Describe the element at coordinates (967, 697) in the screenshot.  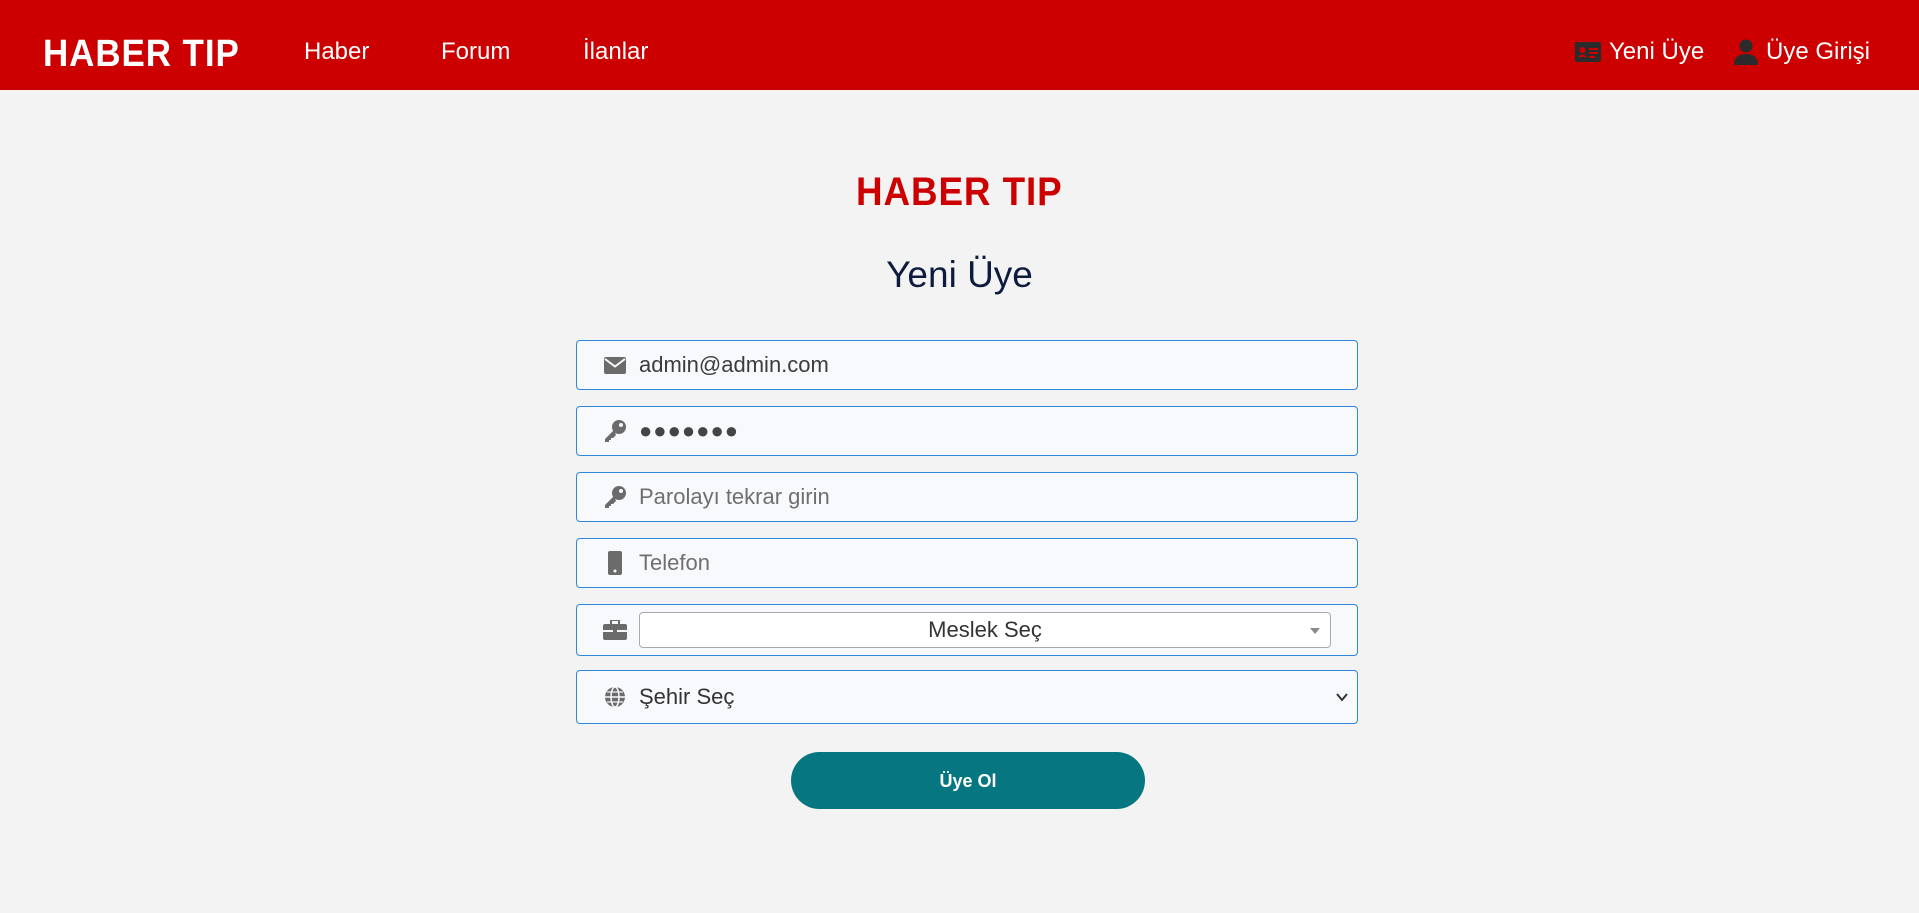
I see `city-field: Şehir Seç` at that location.